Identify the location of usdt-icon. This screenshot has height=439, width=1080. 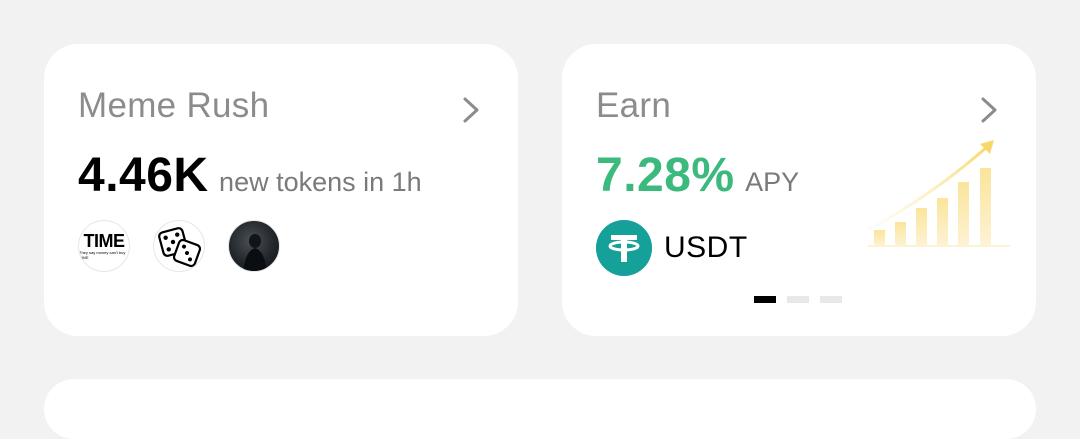
(624, 248).